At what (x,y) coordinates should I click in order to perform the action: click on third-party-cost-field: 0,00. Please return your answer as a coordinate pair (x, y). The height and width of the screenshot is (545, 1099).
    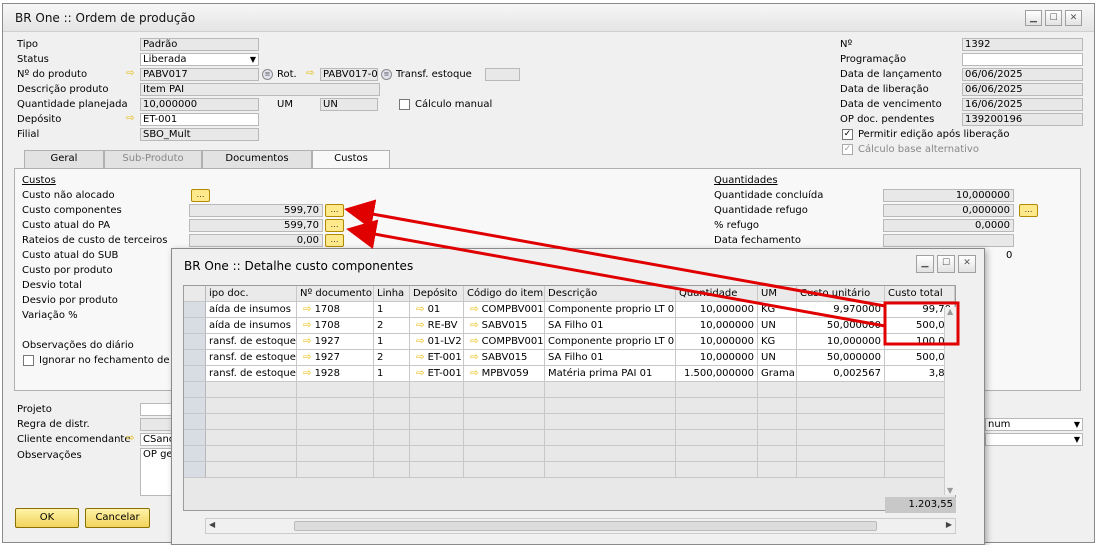
    Looking at the image, I should click on (256, 240).